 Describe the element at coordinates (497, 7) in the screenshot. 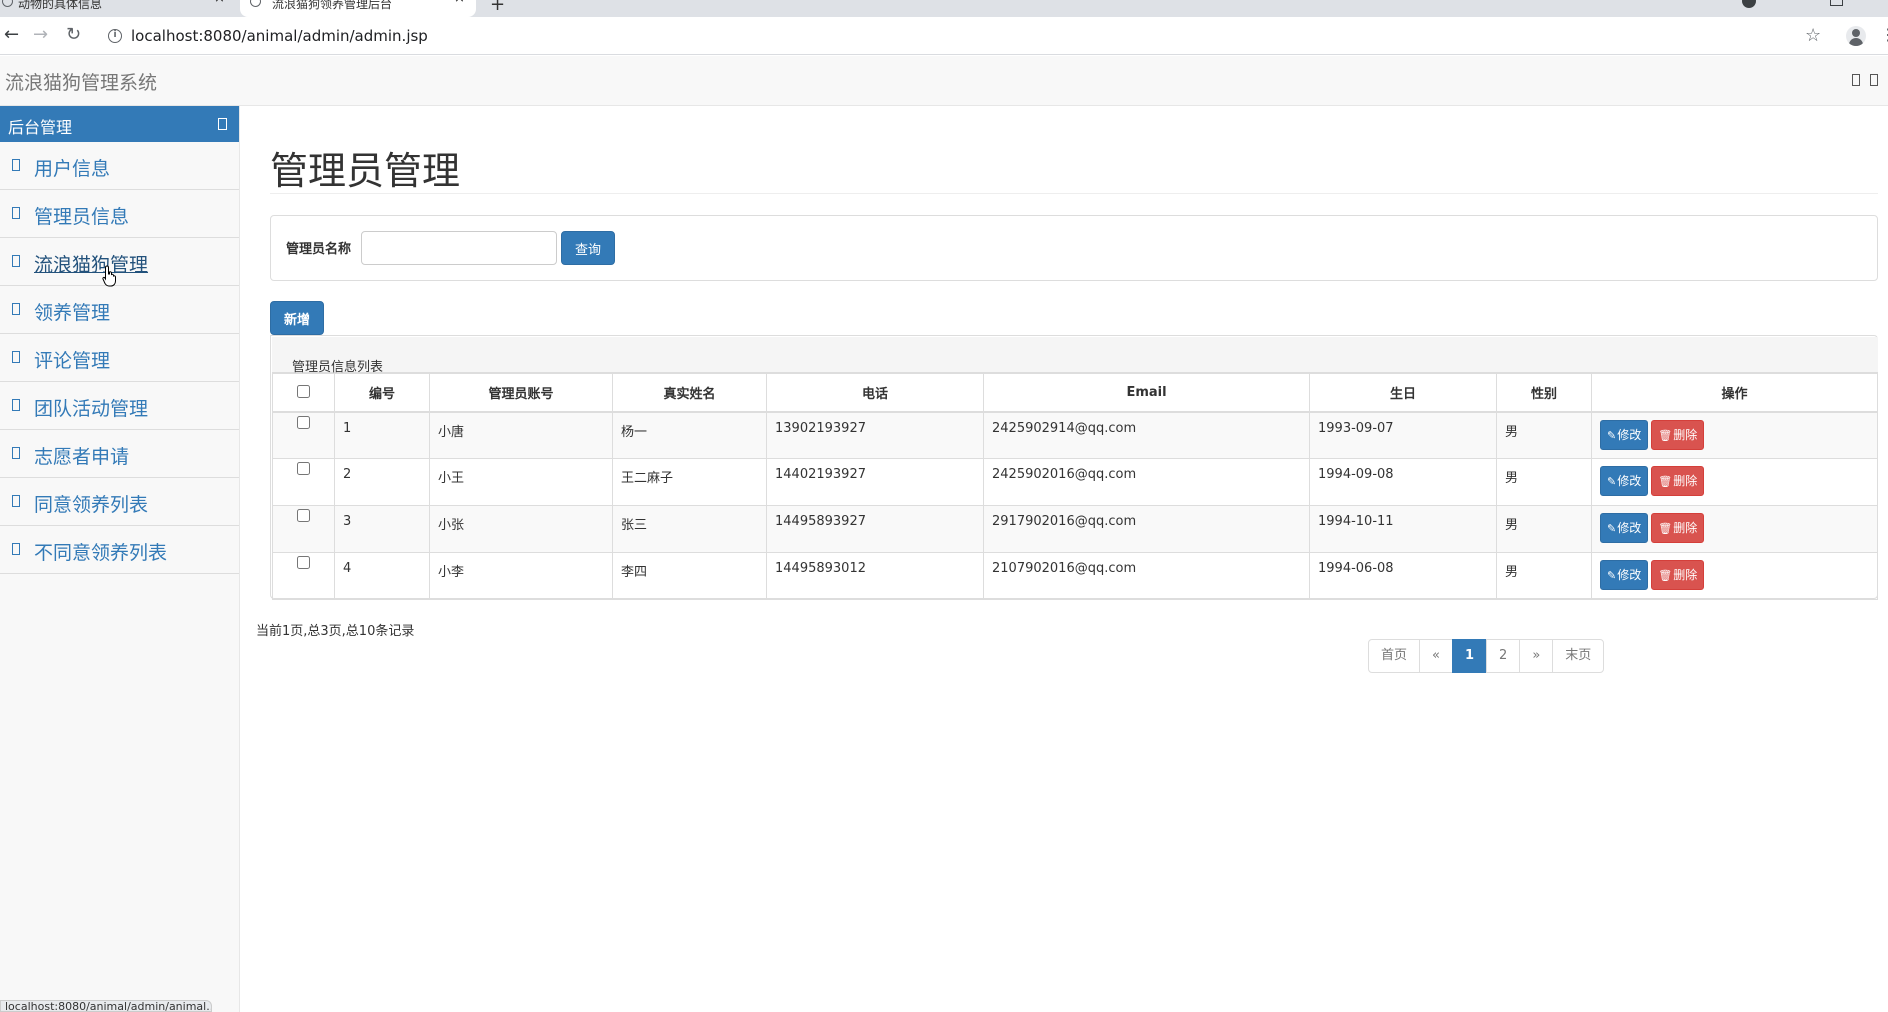

I see `new-tab-icon: +` at that location.